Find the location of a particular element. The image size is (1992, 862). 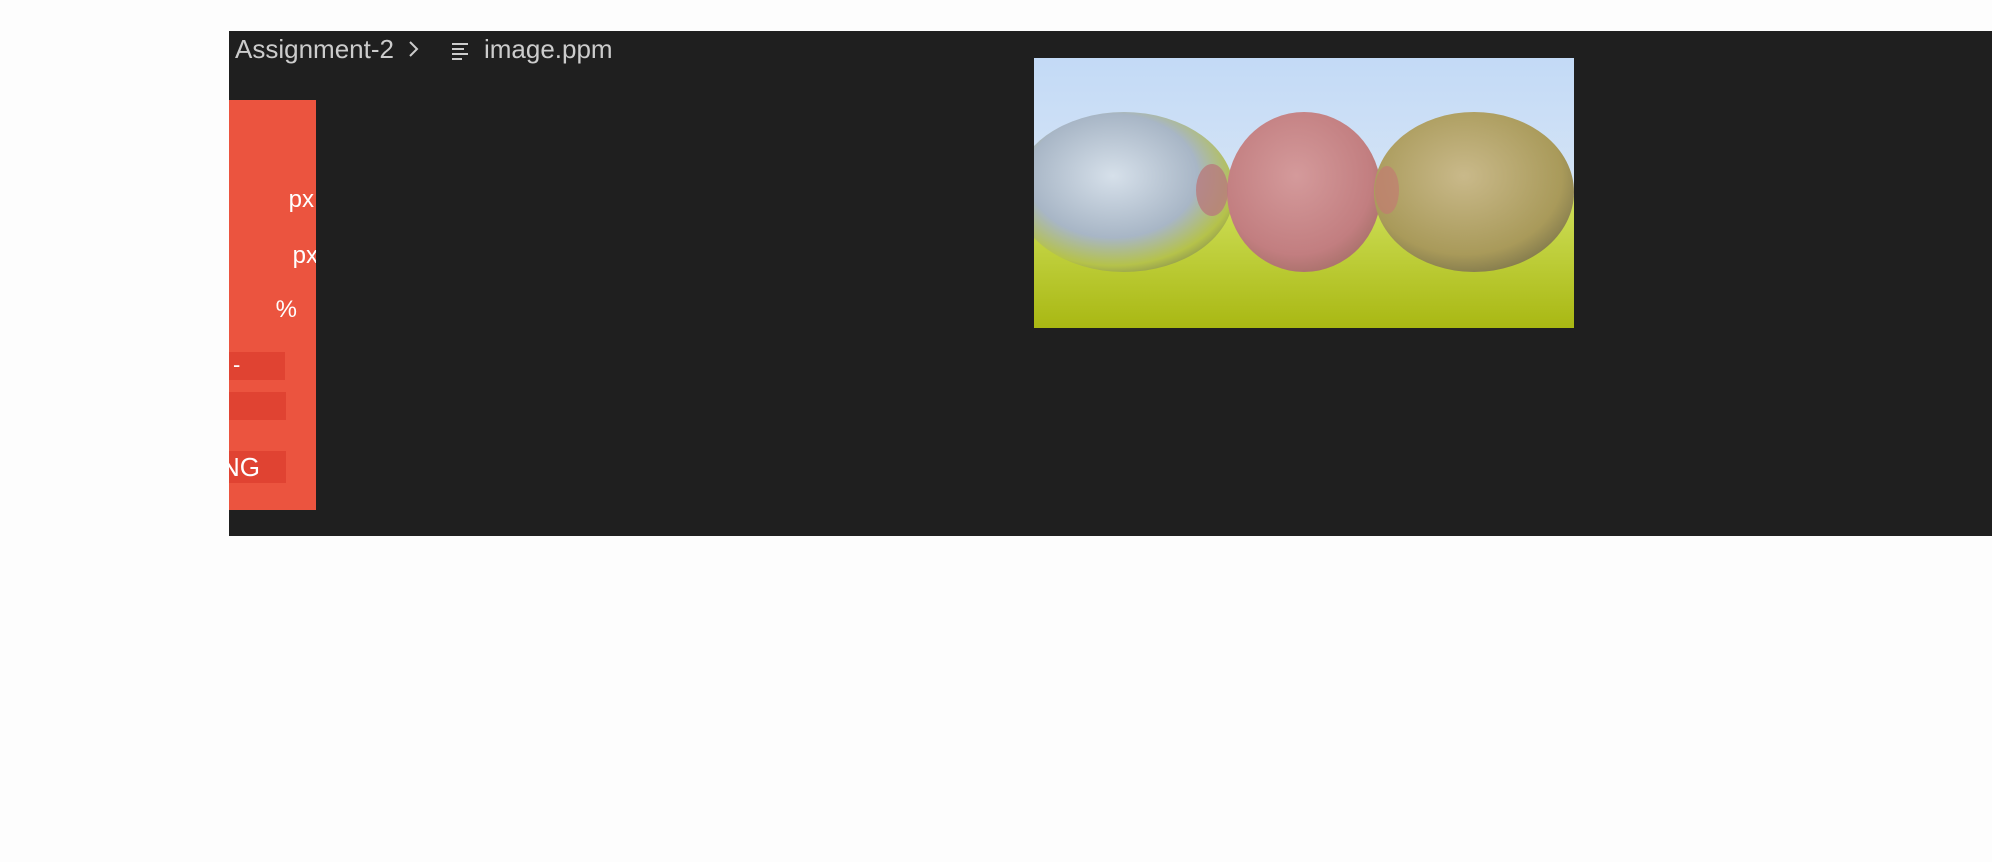

sphere-diffuse-center is located at coordinates (1304, 192).